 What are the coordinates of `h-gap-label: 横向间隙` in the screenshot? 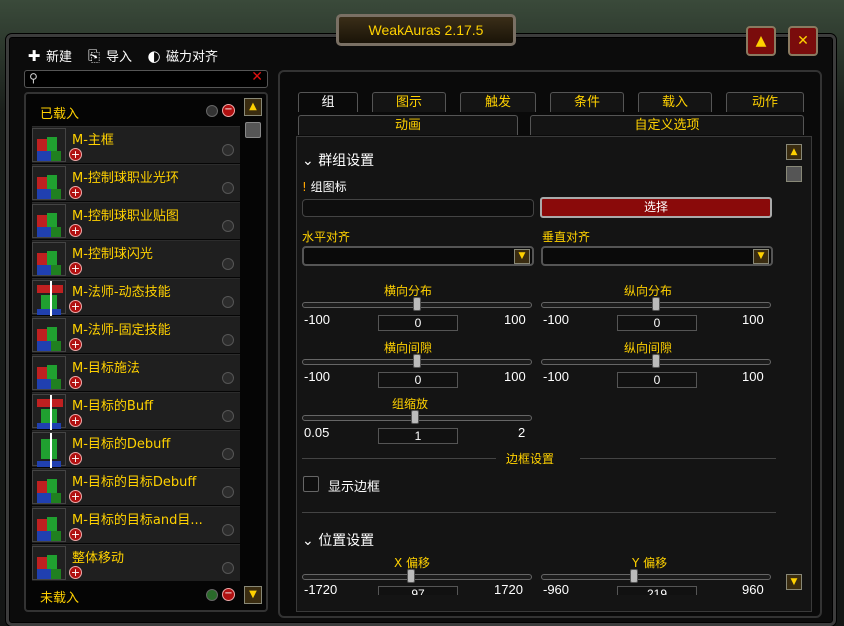 It's located at (408, 348).